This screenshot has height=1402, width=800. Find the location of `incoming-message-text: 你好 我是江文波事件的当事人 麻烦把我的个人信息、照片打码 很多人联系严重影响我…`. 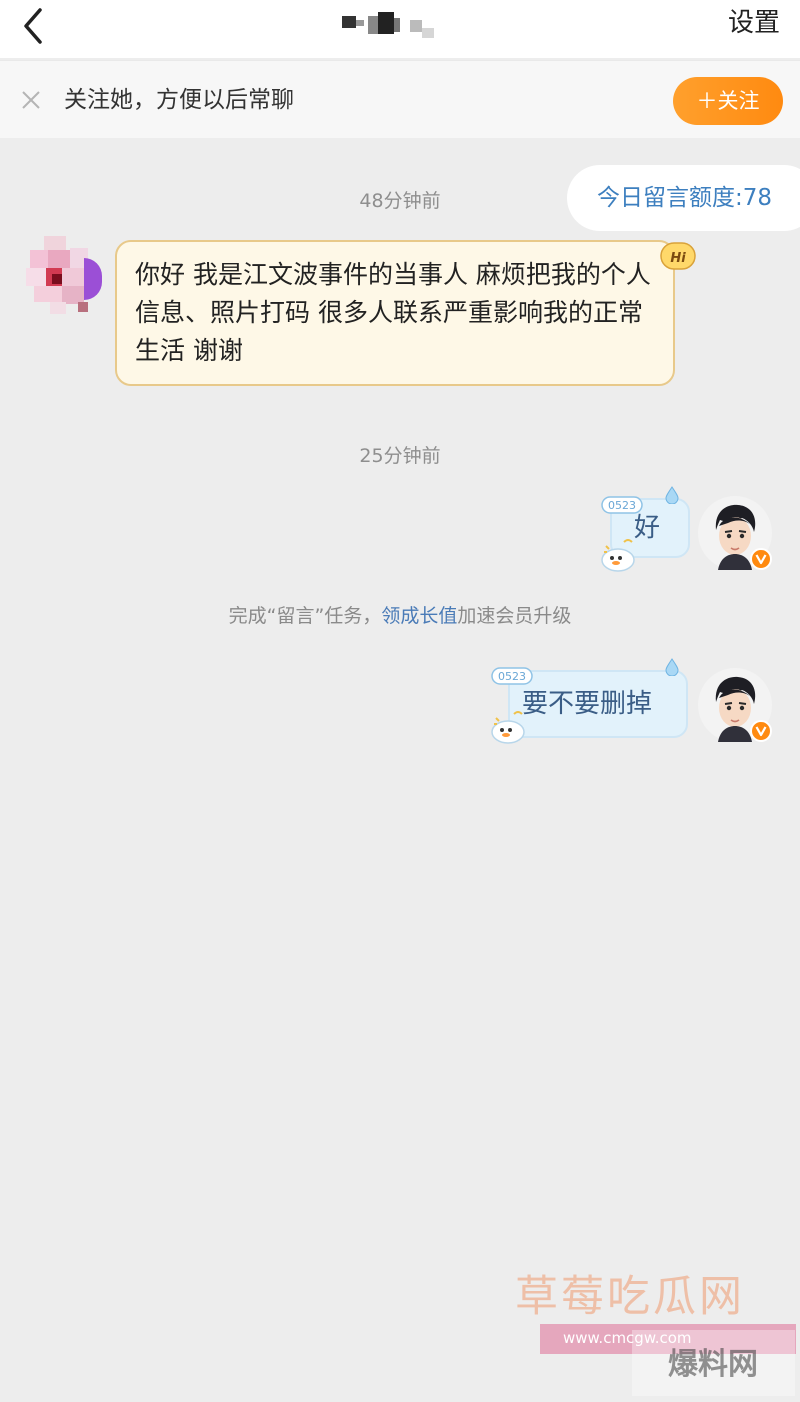

incoming-message-text: 你好 我是江文波事件的当事人 麻烦把我的个人信息、照片打码 很多人联系严重影响我… is located at coordinates (393, 312).